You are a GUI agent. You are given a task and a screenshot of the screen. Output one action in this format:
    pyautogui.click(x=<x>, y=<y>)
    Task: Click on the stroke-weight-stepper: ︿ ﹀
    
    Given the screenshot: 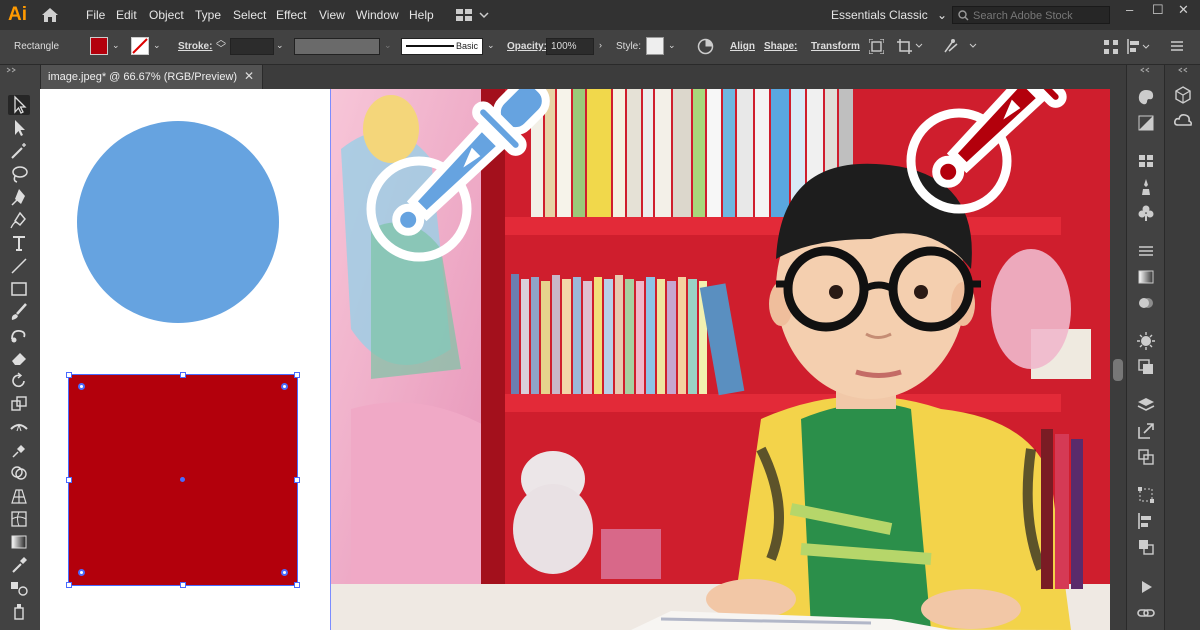 What is the action you would take?
    pyautogui.click(x=221, y=45)
    